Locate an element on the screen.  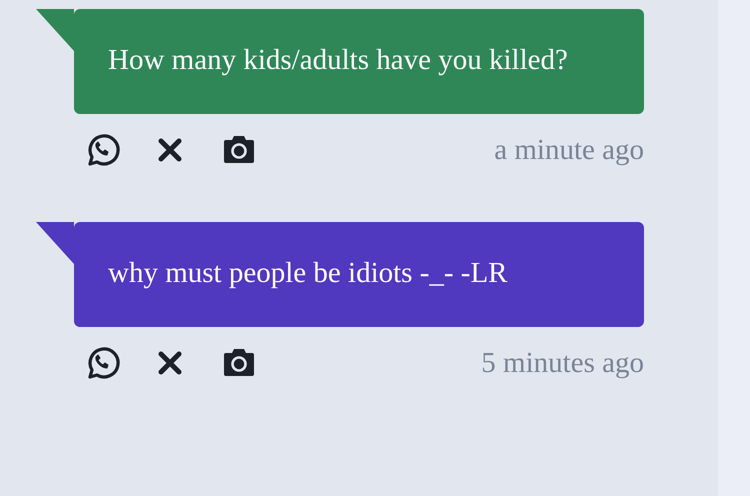
timestamp: 5 minutes ago is located at coordinates (562, 363).